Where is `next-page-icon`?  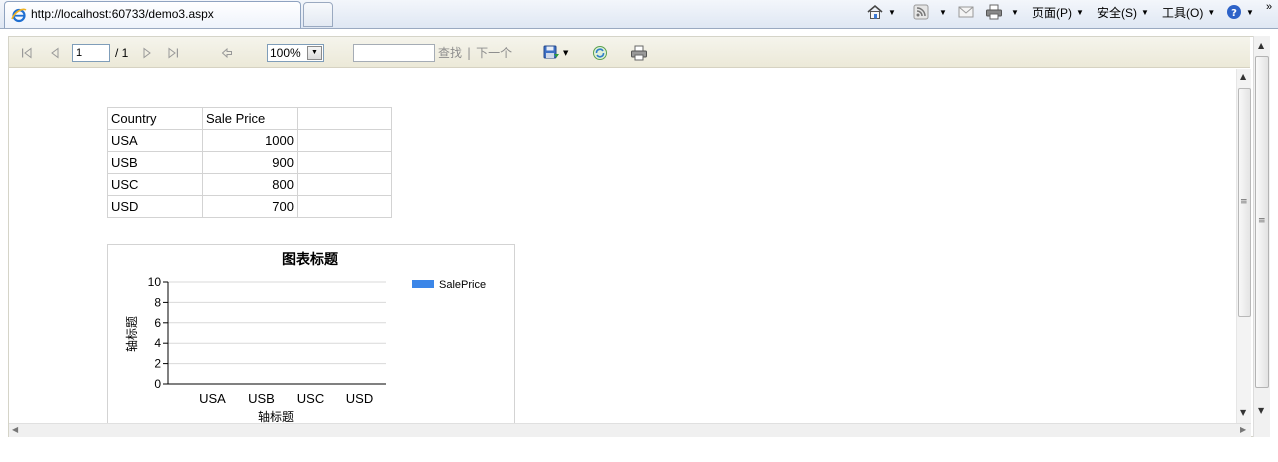
next-page-icon is located at coordinates (147, 52).